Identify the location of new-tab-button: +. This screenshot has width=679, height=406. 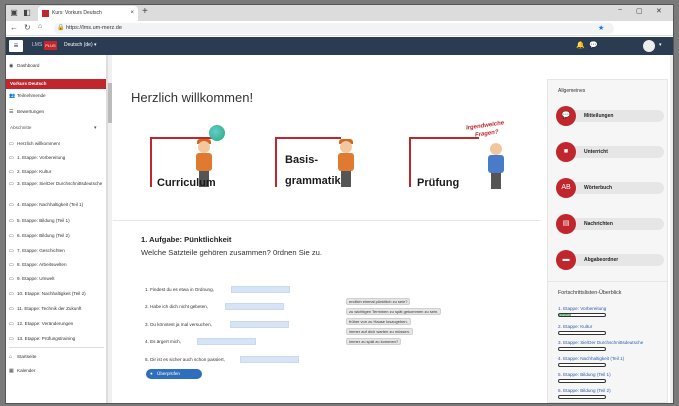
(145, 11).